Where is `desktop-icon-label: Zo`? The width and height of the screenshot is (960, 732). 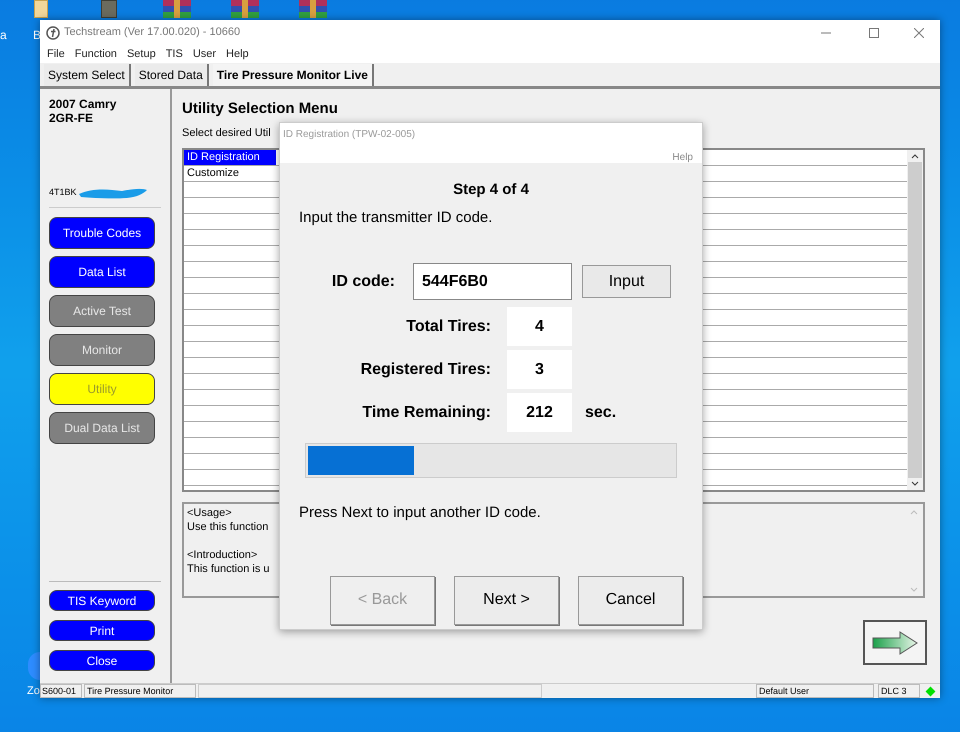 desktop-icon-label: Zo is located at coordinates (33, 691).